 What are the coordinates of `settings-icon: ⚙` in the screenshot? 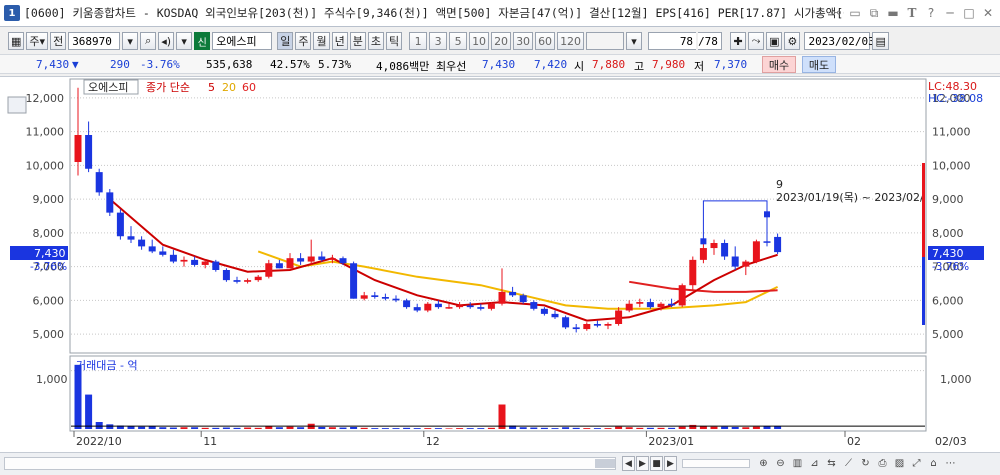 It's located at (792, 41).